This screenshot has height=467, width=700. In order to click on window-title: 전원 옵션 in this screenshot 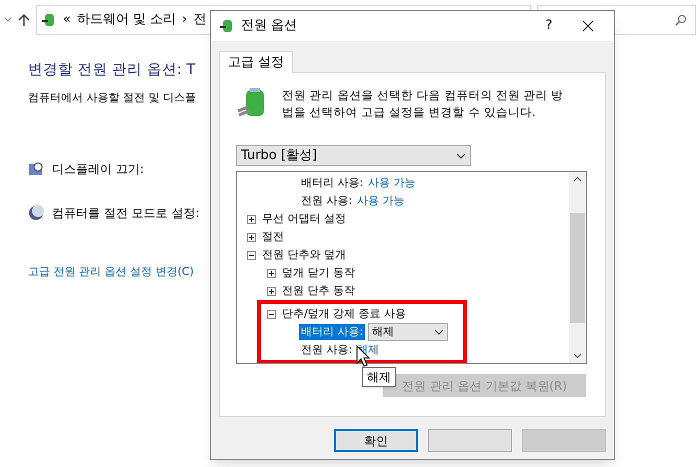, I will do `click(269, 26)`.